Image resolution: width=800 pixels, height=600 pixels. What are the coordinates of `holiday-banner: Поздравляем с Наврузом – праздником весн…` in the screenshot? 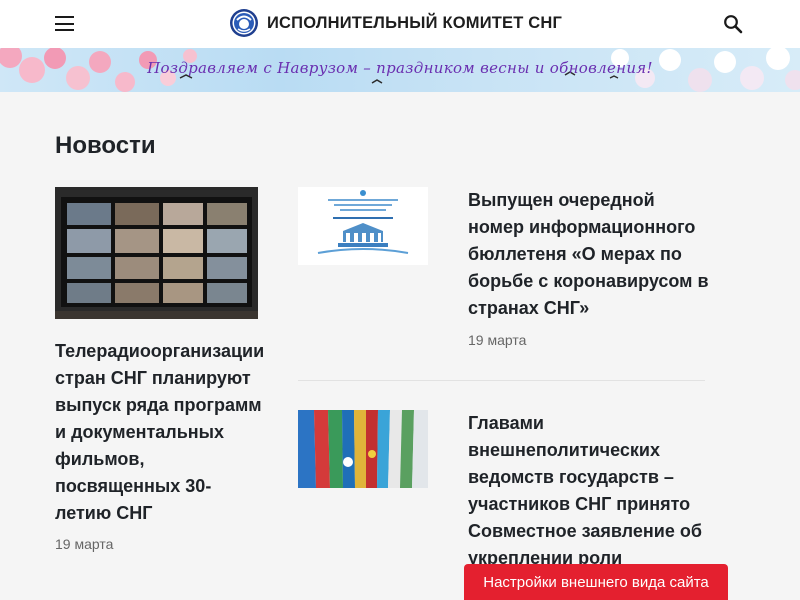 It's located at (400, 70).